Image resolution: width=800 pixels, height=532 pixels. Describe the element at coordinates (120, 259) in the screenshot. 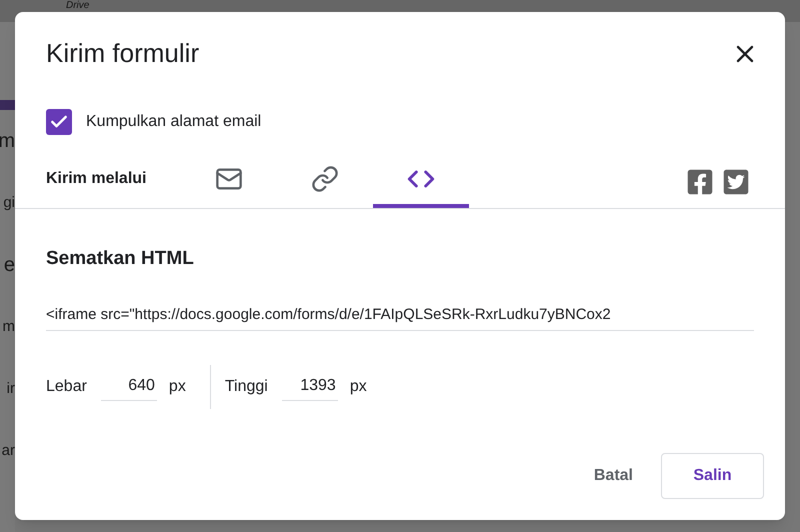

I see `section-heading: Sematkan HTML` at that location.